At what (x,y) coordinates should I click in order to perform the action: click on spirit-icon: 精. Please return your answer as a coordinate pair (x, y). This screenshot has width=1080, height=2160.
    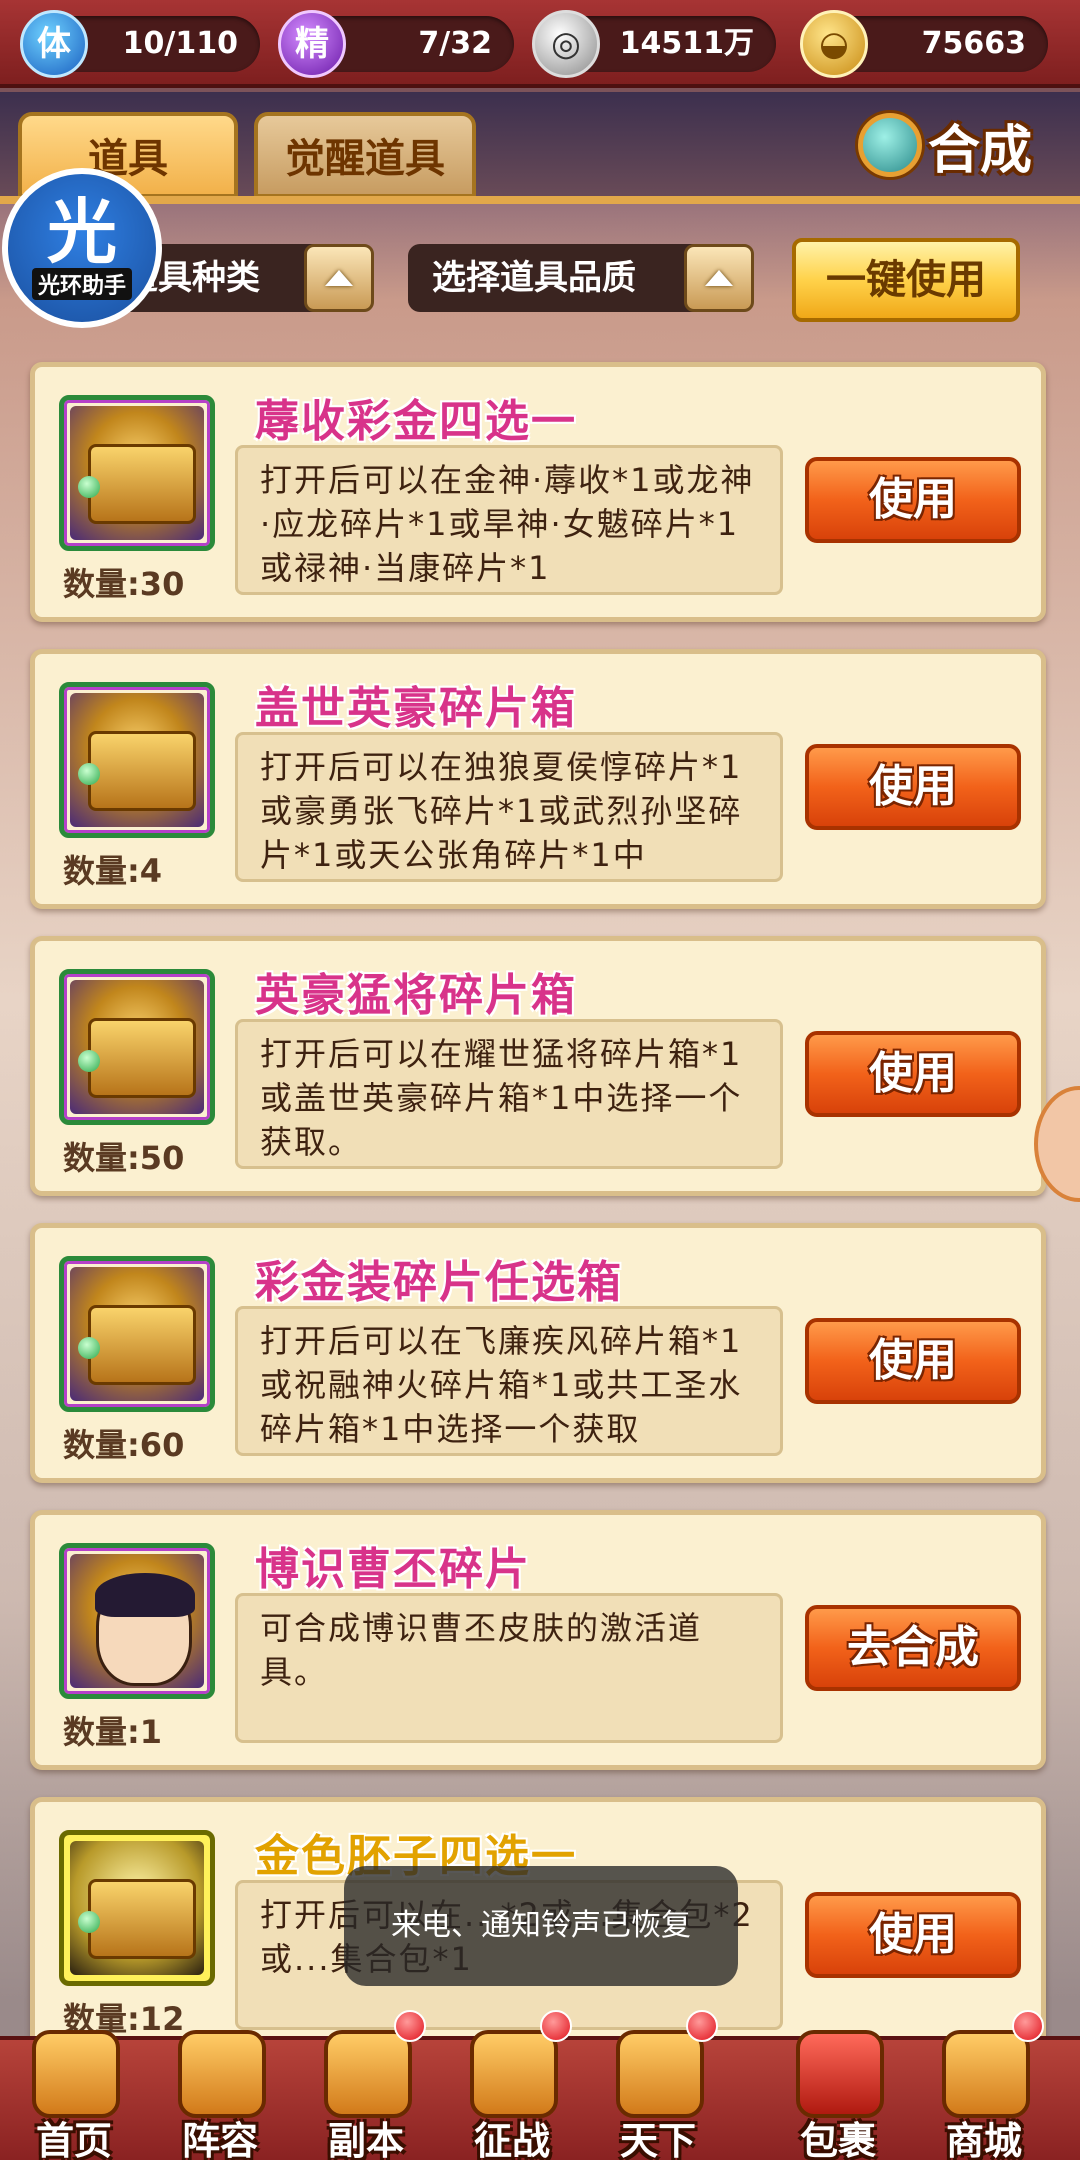
    Looking at the image, I should click on (312, 44).